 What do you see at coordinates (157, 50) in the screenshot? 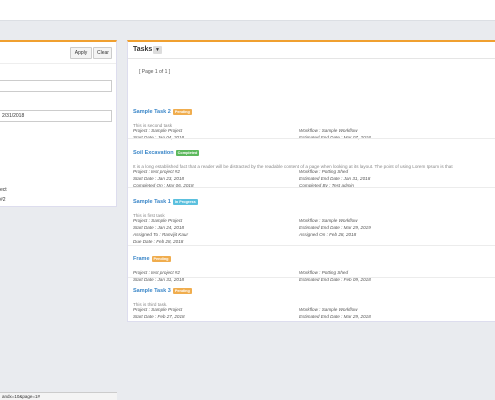
I see `filter-icon: ▼` at bounding box center [157, 50].